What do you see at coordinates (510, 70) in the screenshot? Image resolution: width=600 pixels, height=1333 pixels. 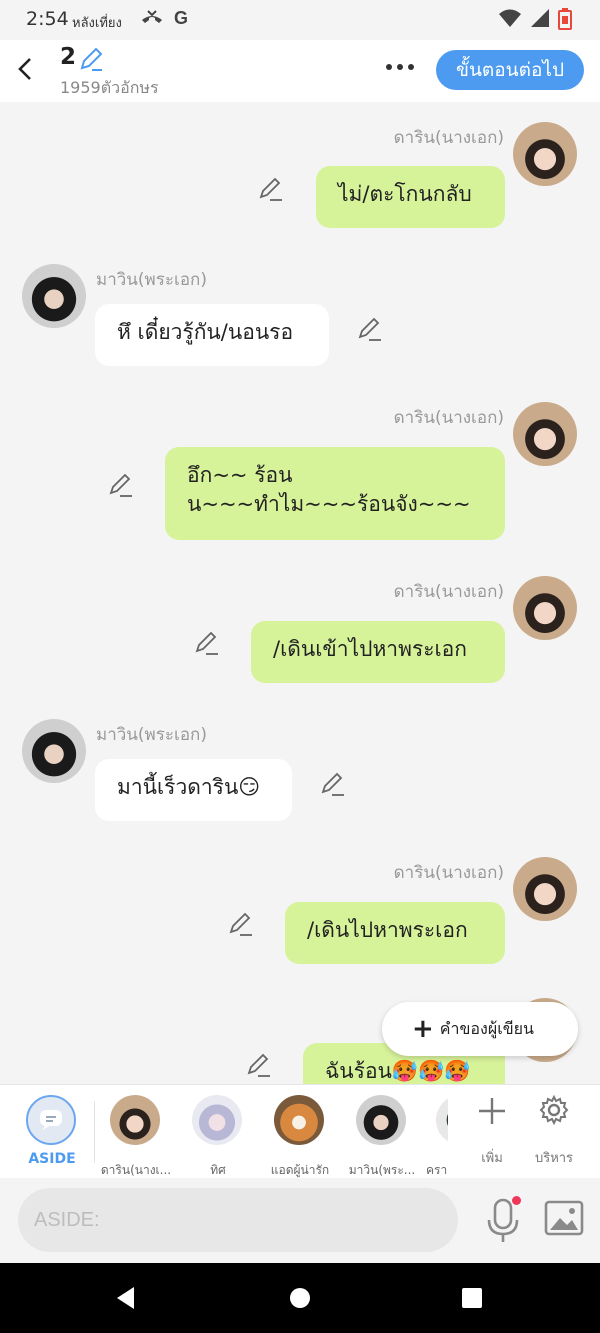 I see `next-step-button: ขั้นตอนต่อไป` at bounding box center [510, 70].